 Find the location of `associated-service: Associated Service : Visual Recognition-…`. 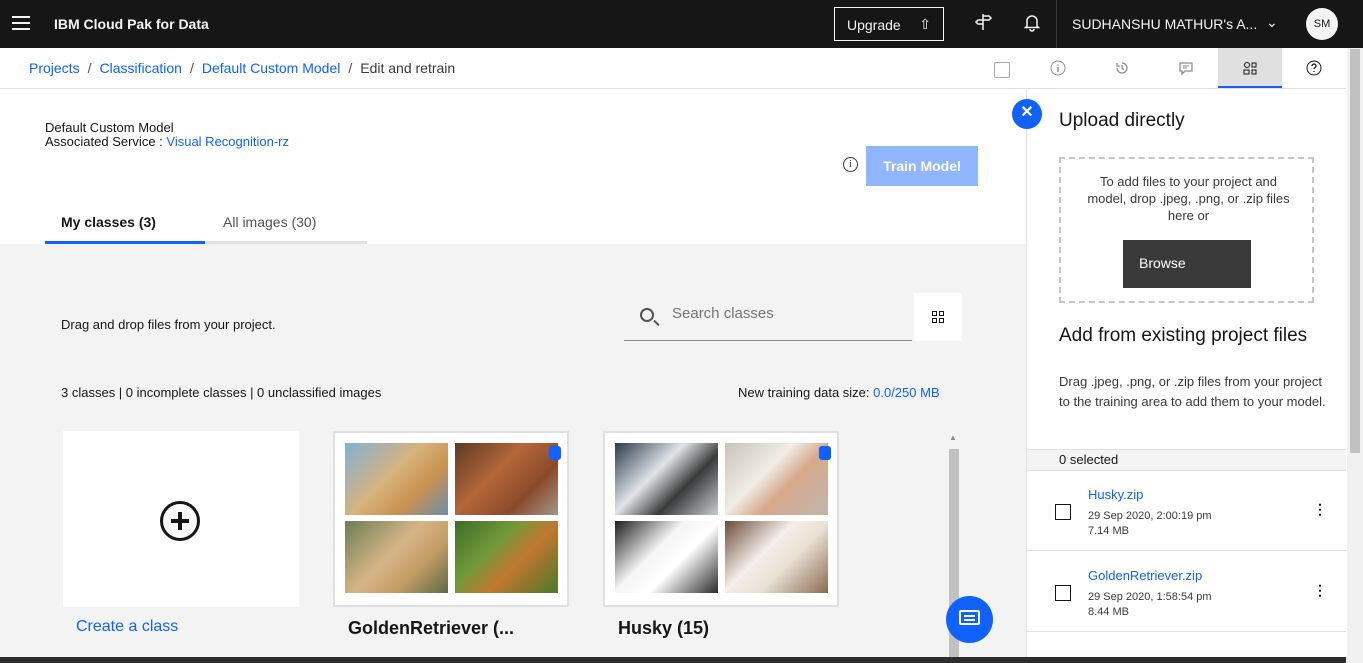

associated-service: Associated Service : Visual Recognition-… is located at coordinates (167, 141).